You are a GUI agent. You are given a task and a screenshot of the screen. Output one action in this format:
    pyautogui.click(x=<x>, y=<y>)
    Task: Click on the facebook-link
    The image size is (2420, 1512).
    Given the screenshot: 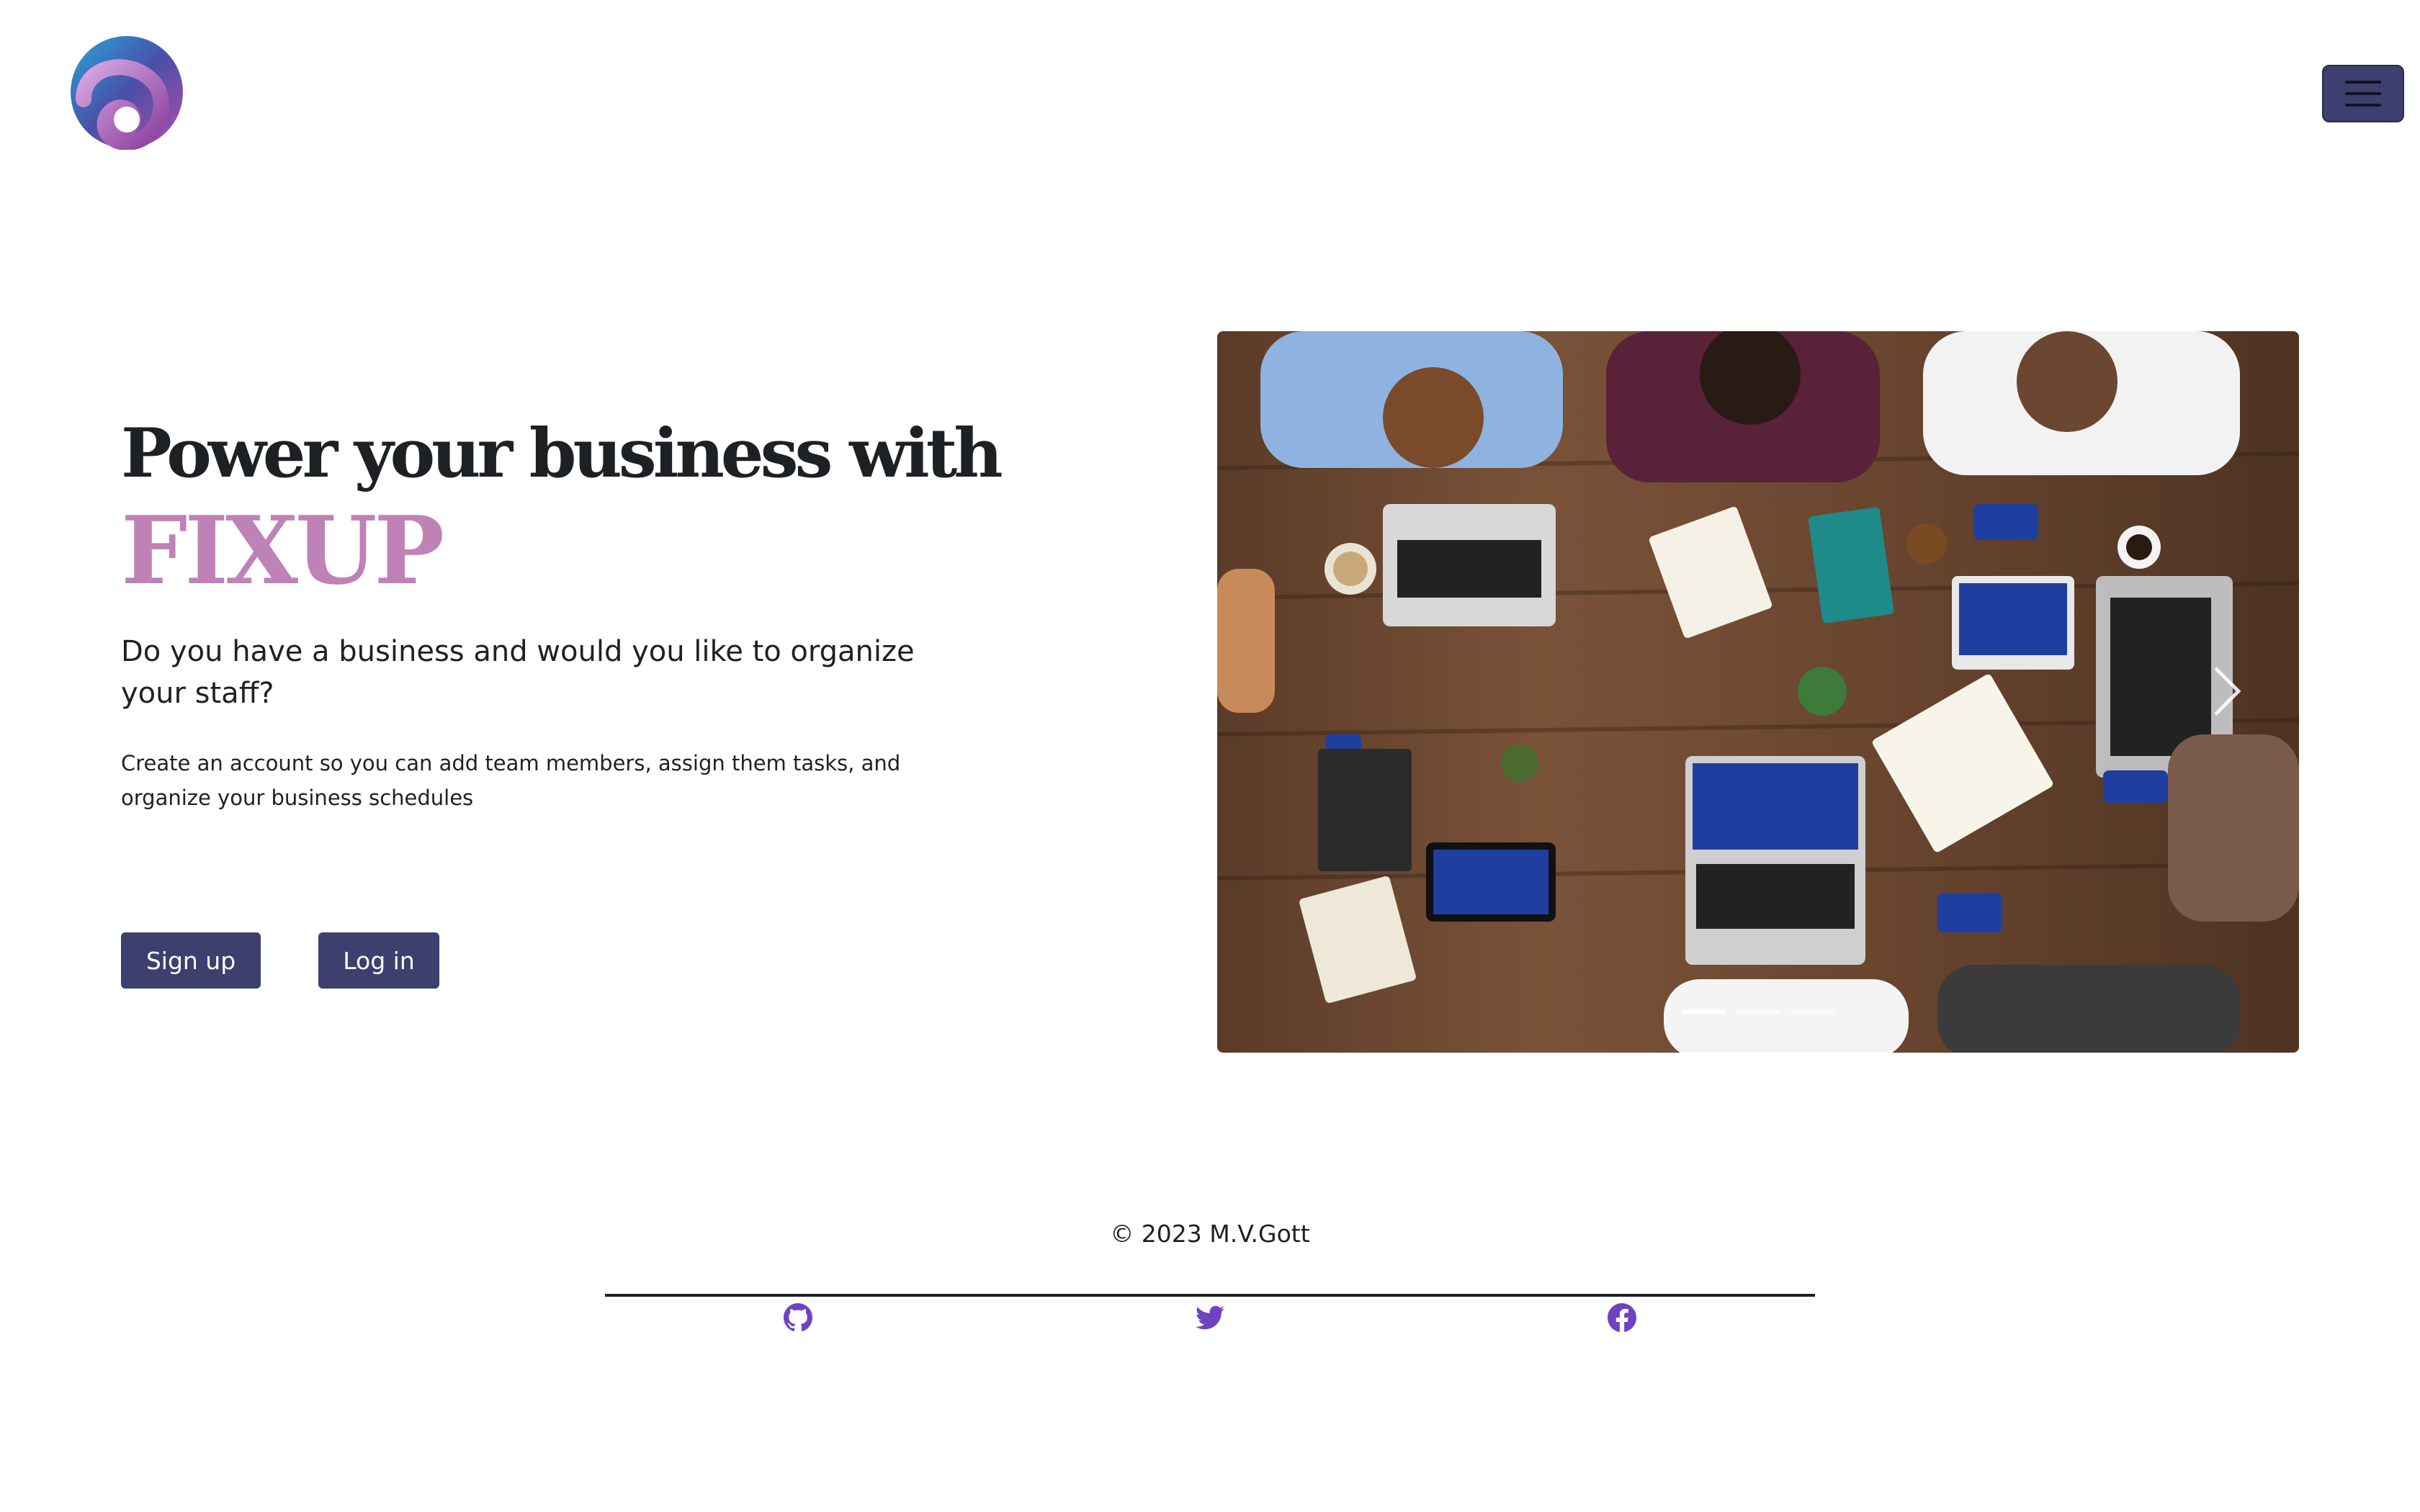 What is the action you would take?
    pyautogui.click(x=1622, y=1317)
    